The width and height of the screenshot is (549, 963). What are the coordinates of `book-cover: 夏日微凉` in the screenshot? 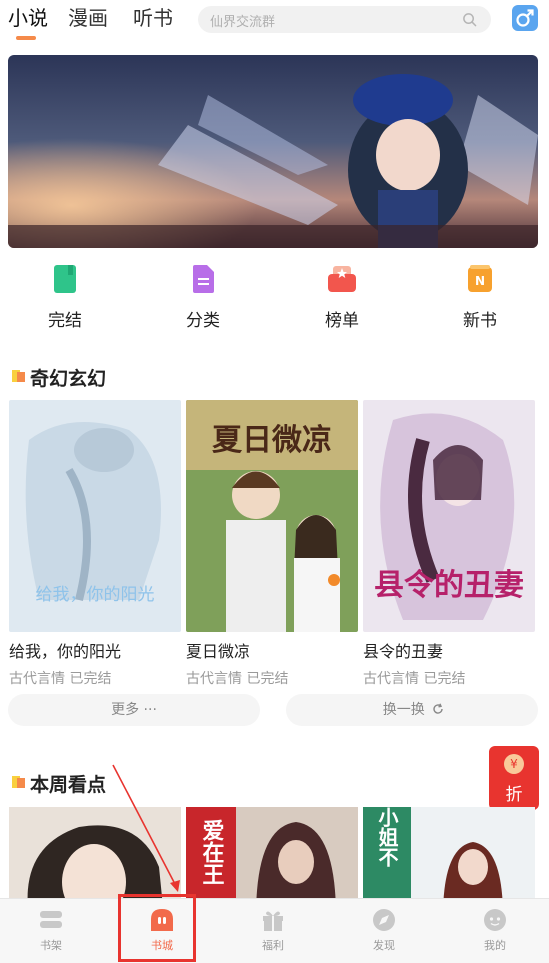 It's located at (272, 516).